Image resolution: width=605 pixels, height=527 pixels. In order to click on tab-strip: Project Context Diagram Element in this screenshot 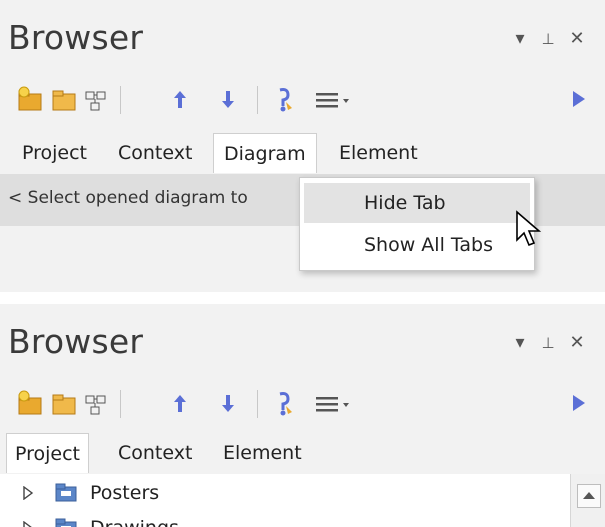, I will do `click(302, 150)`.